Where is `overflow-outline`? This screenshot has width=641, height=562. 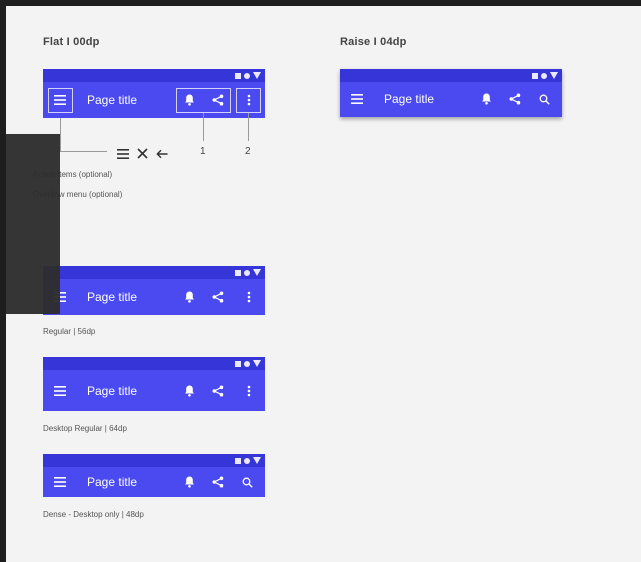 overflow-outline is located at coordinates (248, 100).